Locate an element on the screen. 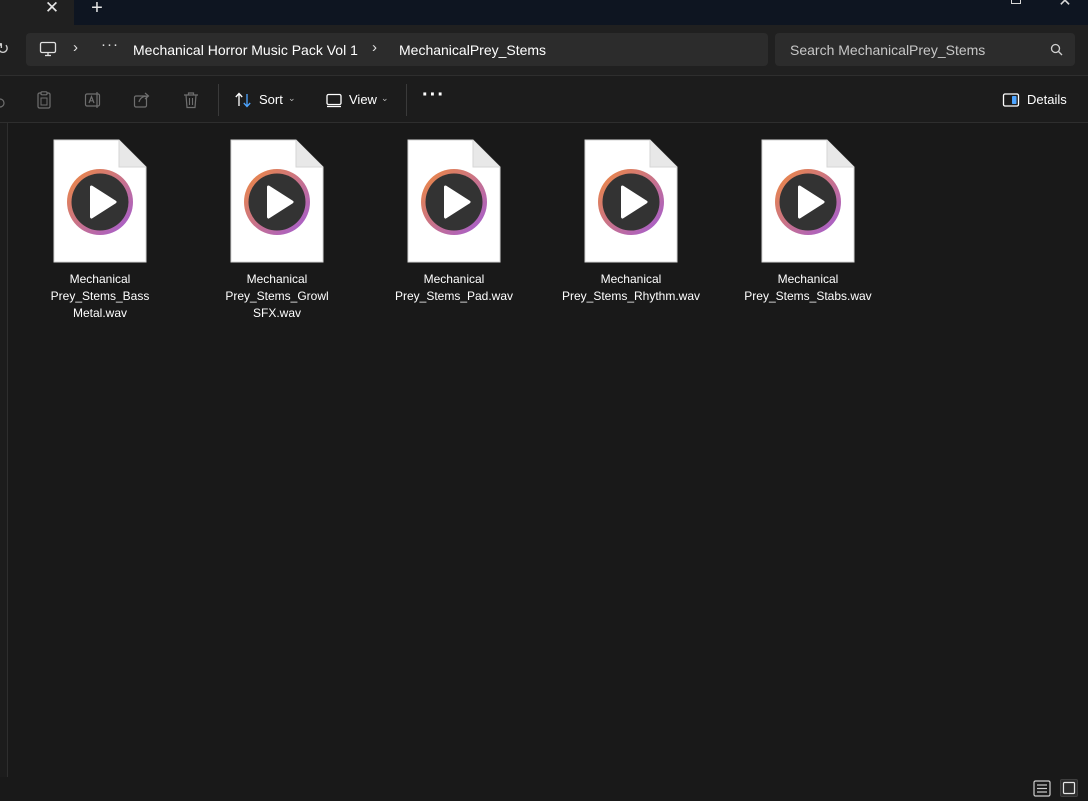 This screenshot has height=801, width=1088. computer-icon is located at coordinates (48, 49).